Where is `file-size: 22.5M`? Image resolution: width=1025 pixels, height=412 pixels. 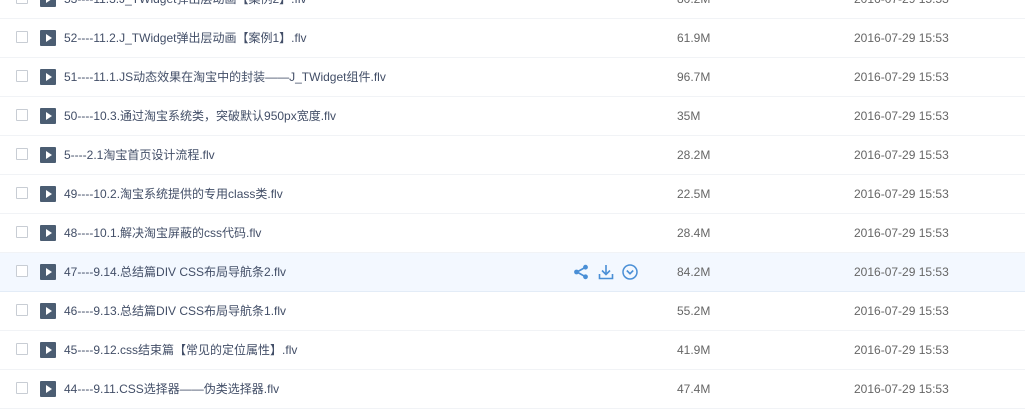
file-size: 22.5M is located at coordinates (694, 194).